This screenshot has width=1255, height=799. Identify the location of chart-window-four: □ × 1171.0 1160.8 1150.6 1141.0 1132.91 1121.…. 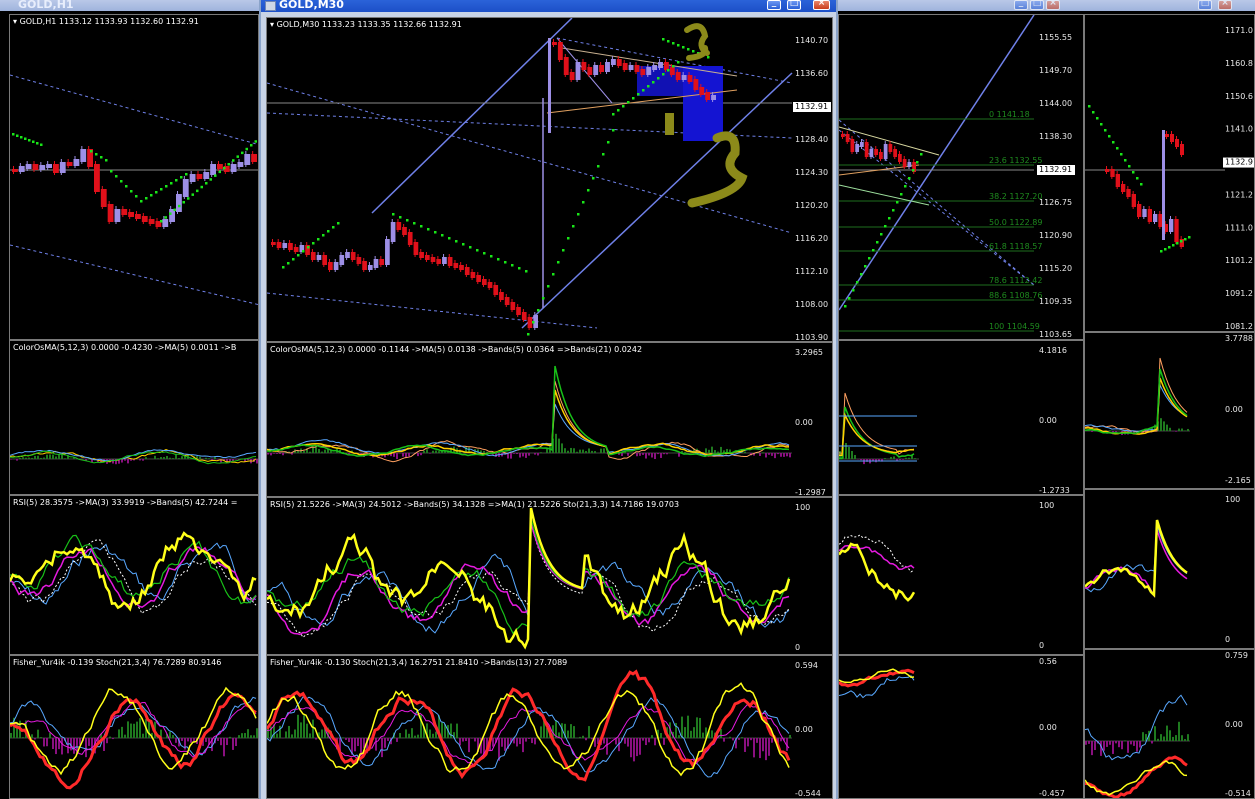
(1169, 399).